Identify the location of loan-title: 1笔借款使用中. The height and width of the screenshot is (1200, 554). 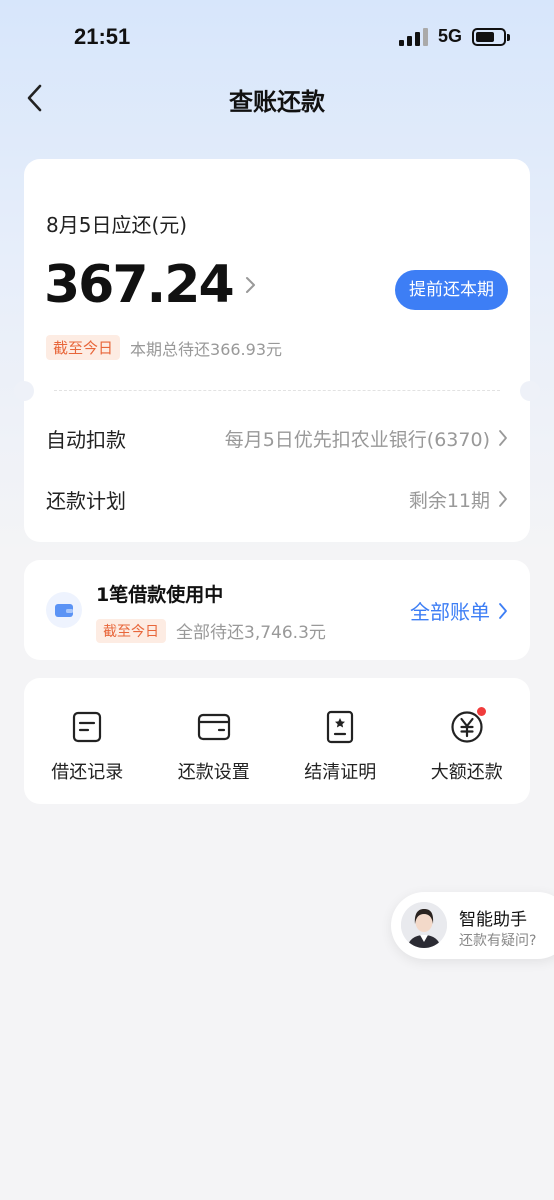
(160, 595).